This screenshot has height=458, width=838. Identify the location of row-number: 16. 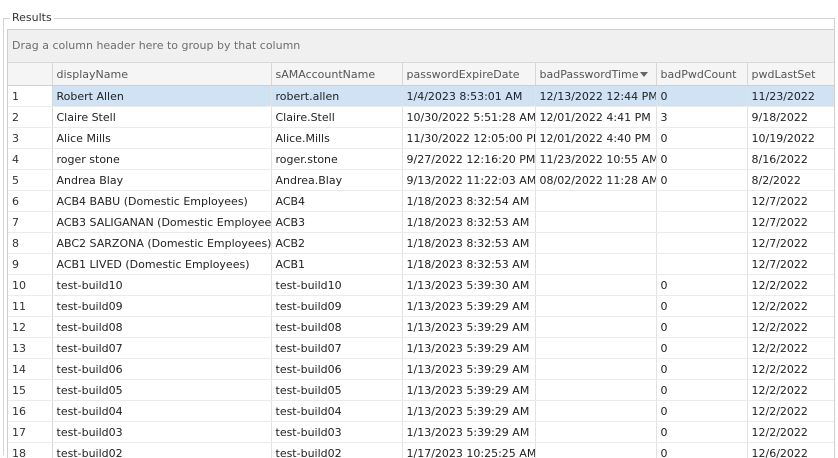
(30, 411).